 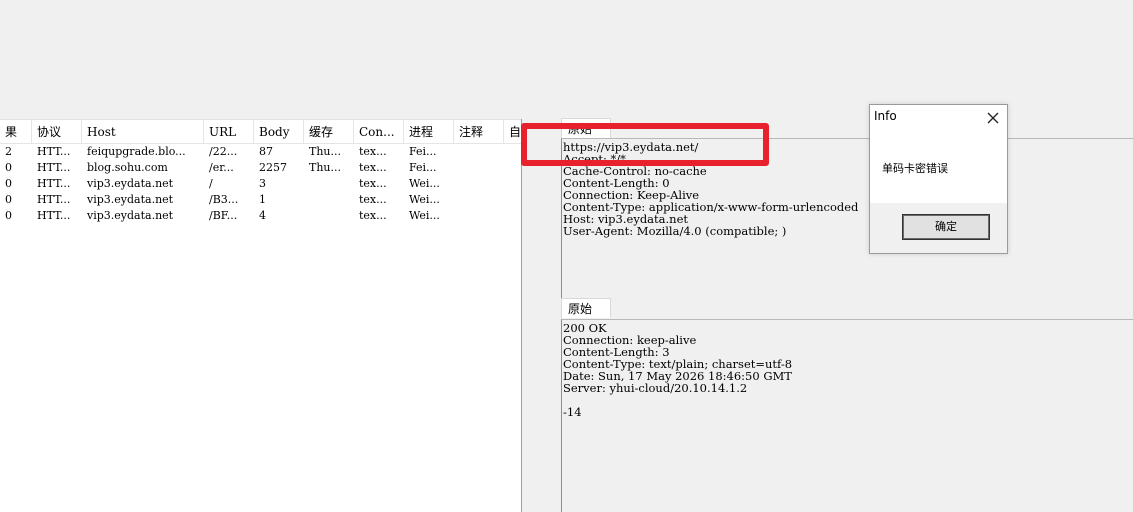 I want to click on response-line, so click(x=677, y=400).